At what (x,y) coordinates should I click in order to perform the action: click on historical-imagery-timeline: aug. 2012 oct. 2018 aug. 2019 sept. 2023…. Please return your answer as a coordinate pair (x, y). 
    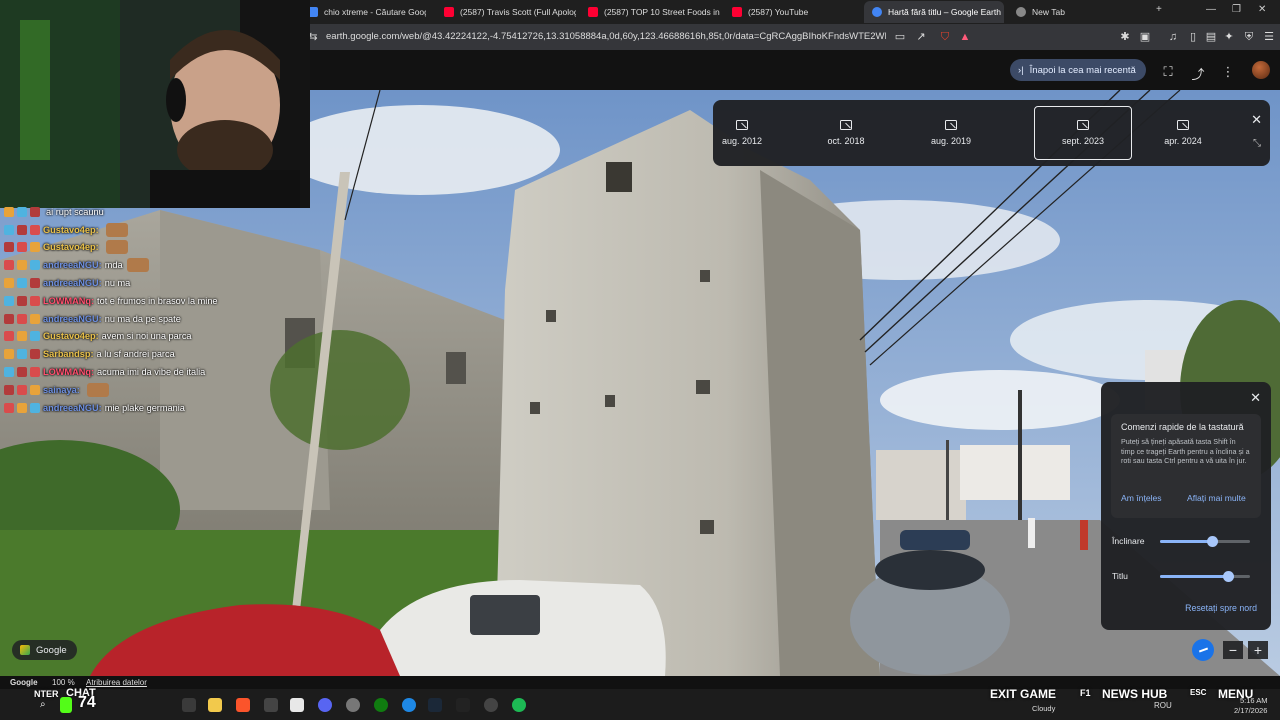
    Looking at the image, I should click on (991, 133).